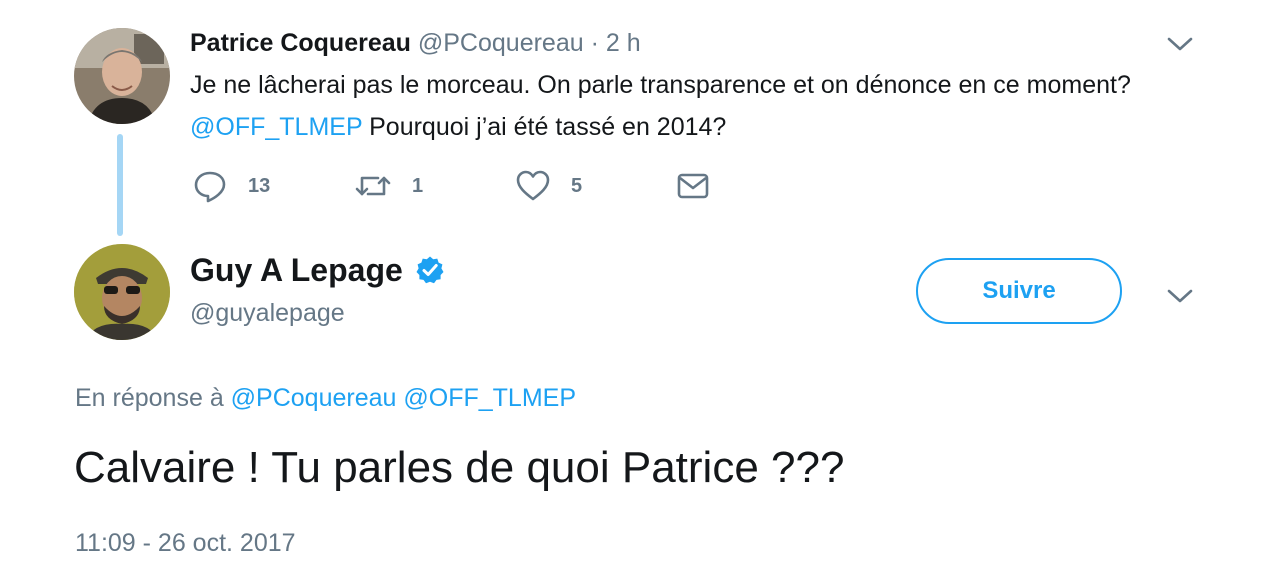 This screenshot has height=586, width=1272. I want to click on parent-mention-link: @OFF_TLMEP, so click(276, 127).